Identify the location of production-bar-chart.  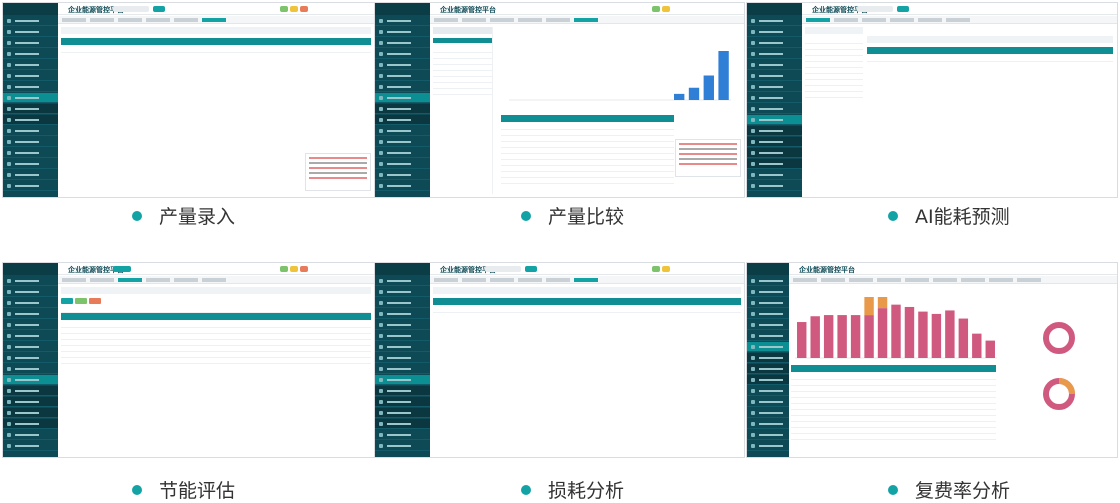
(620, 76).